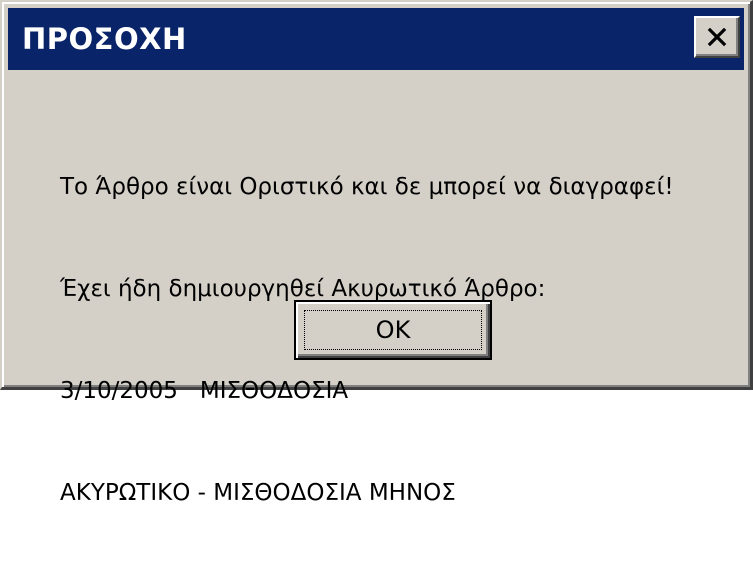 The height and width of the screenshot is (578, 753). Describe the element at coordinates (204, 391) in the screenshot. I see `message-line: 3/10/2005 ΜΙΣΘΟΔΟΣΙΑ` at that location.